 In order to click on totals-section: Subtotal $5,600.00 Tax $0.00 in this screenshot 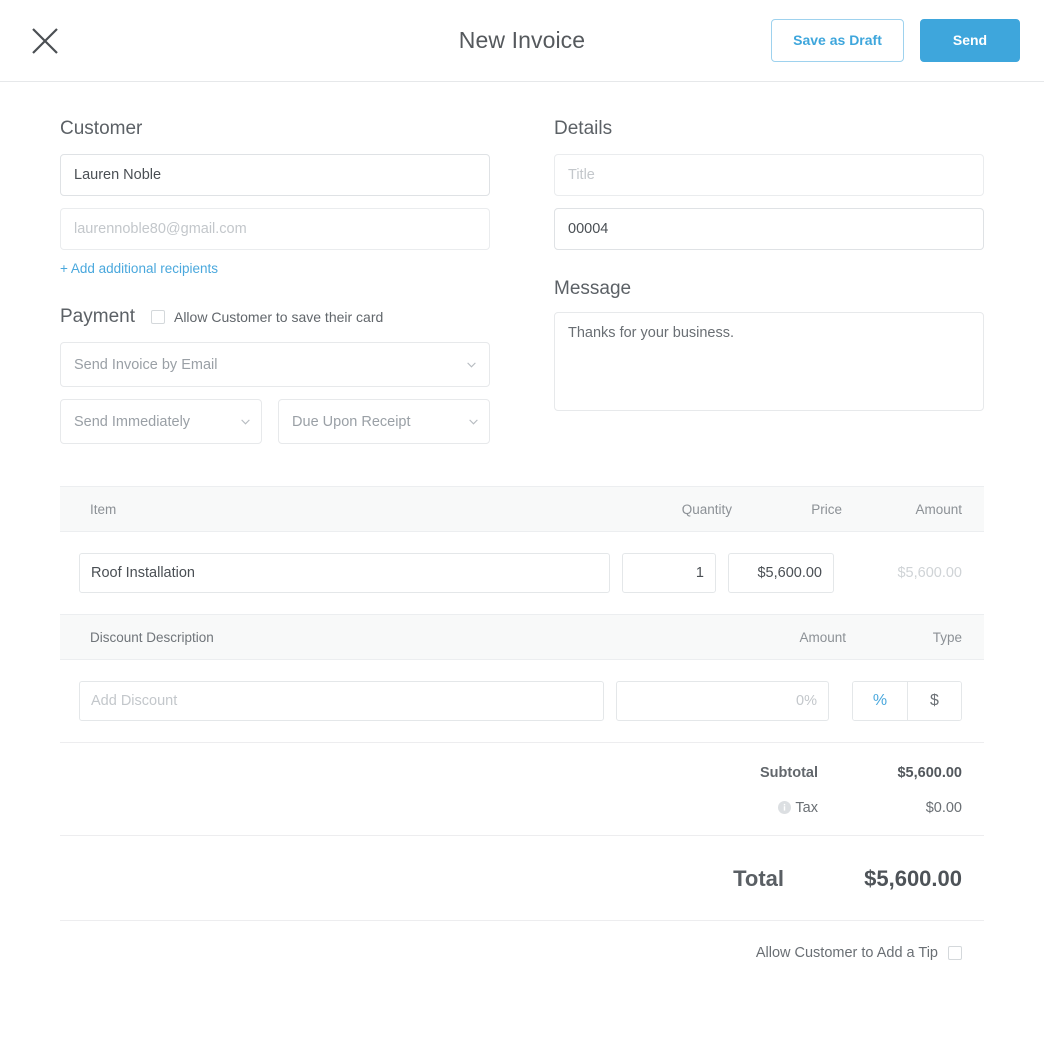, I will do `click(522, 779)`.